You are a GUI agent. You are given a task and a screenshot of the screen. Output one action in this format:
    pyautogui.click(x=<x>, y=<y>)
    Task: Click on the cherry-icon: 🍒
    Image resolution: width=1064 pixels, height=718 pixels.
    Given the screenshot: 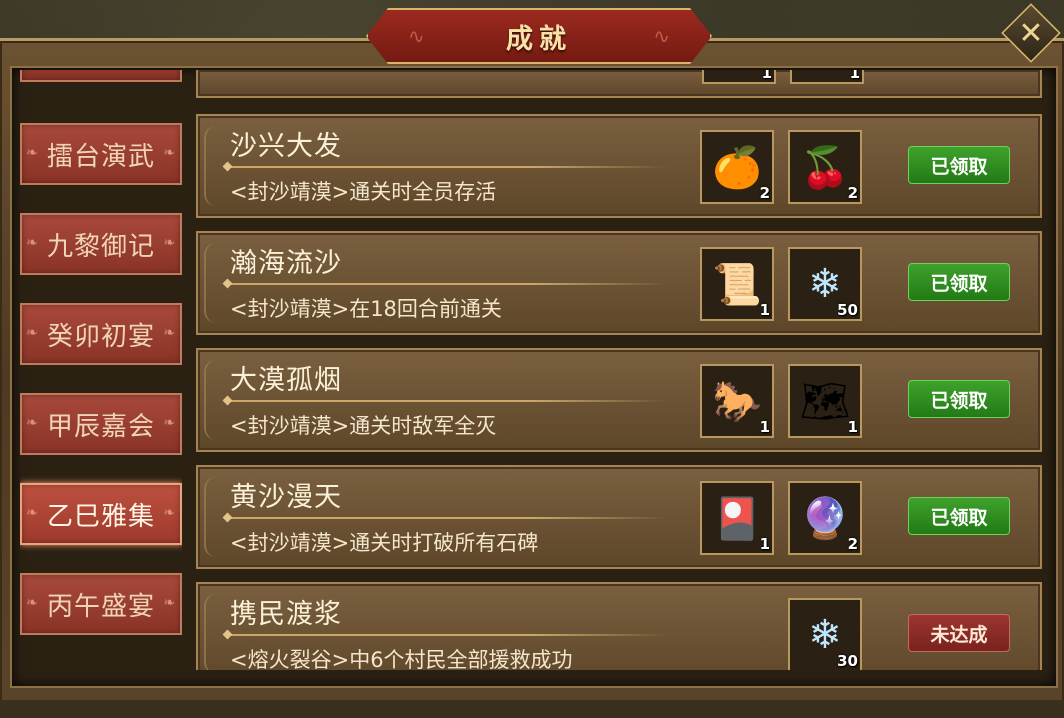 What is the action you would take?
    pyautogui.click(x=825, y=167)
    